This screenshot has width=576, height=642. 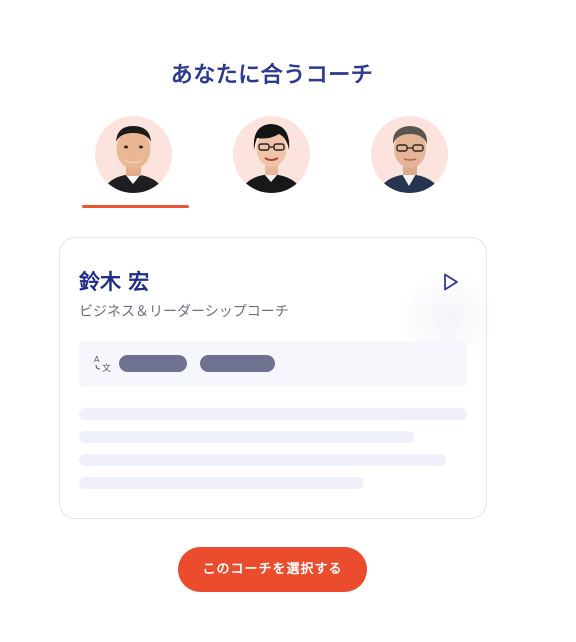 I want to click on coach-portrait-3-icon, so click(x=409, y=159).